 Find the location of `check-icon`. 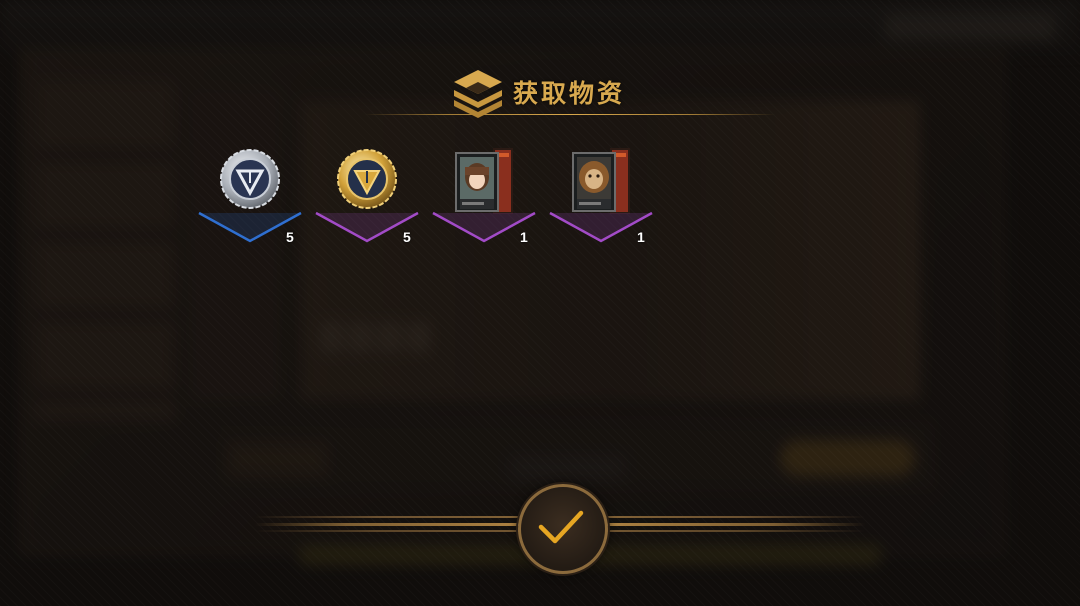

check-icon is located at coordinates (561, 527).